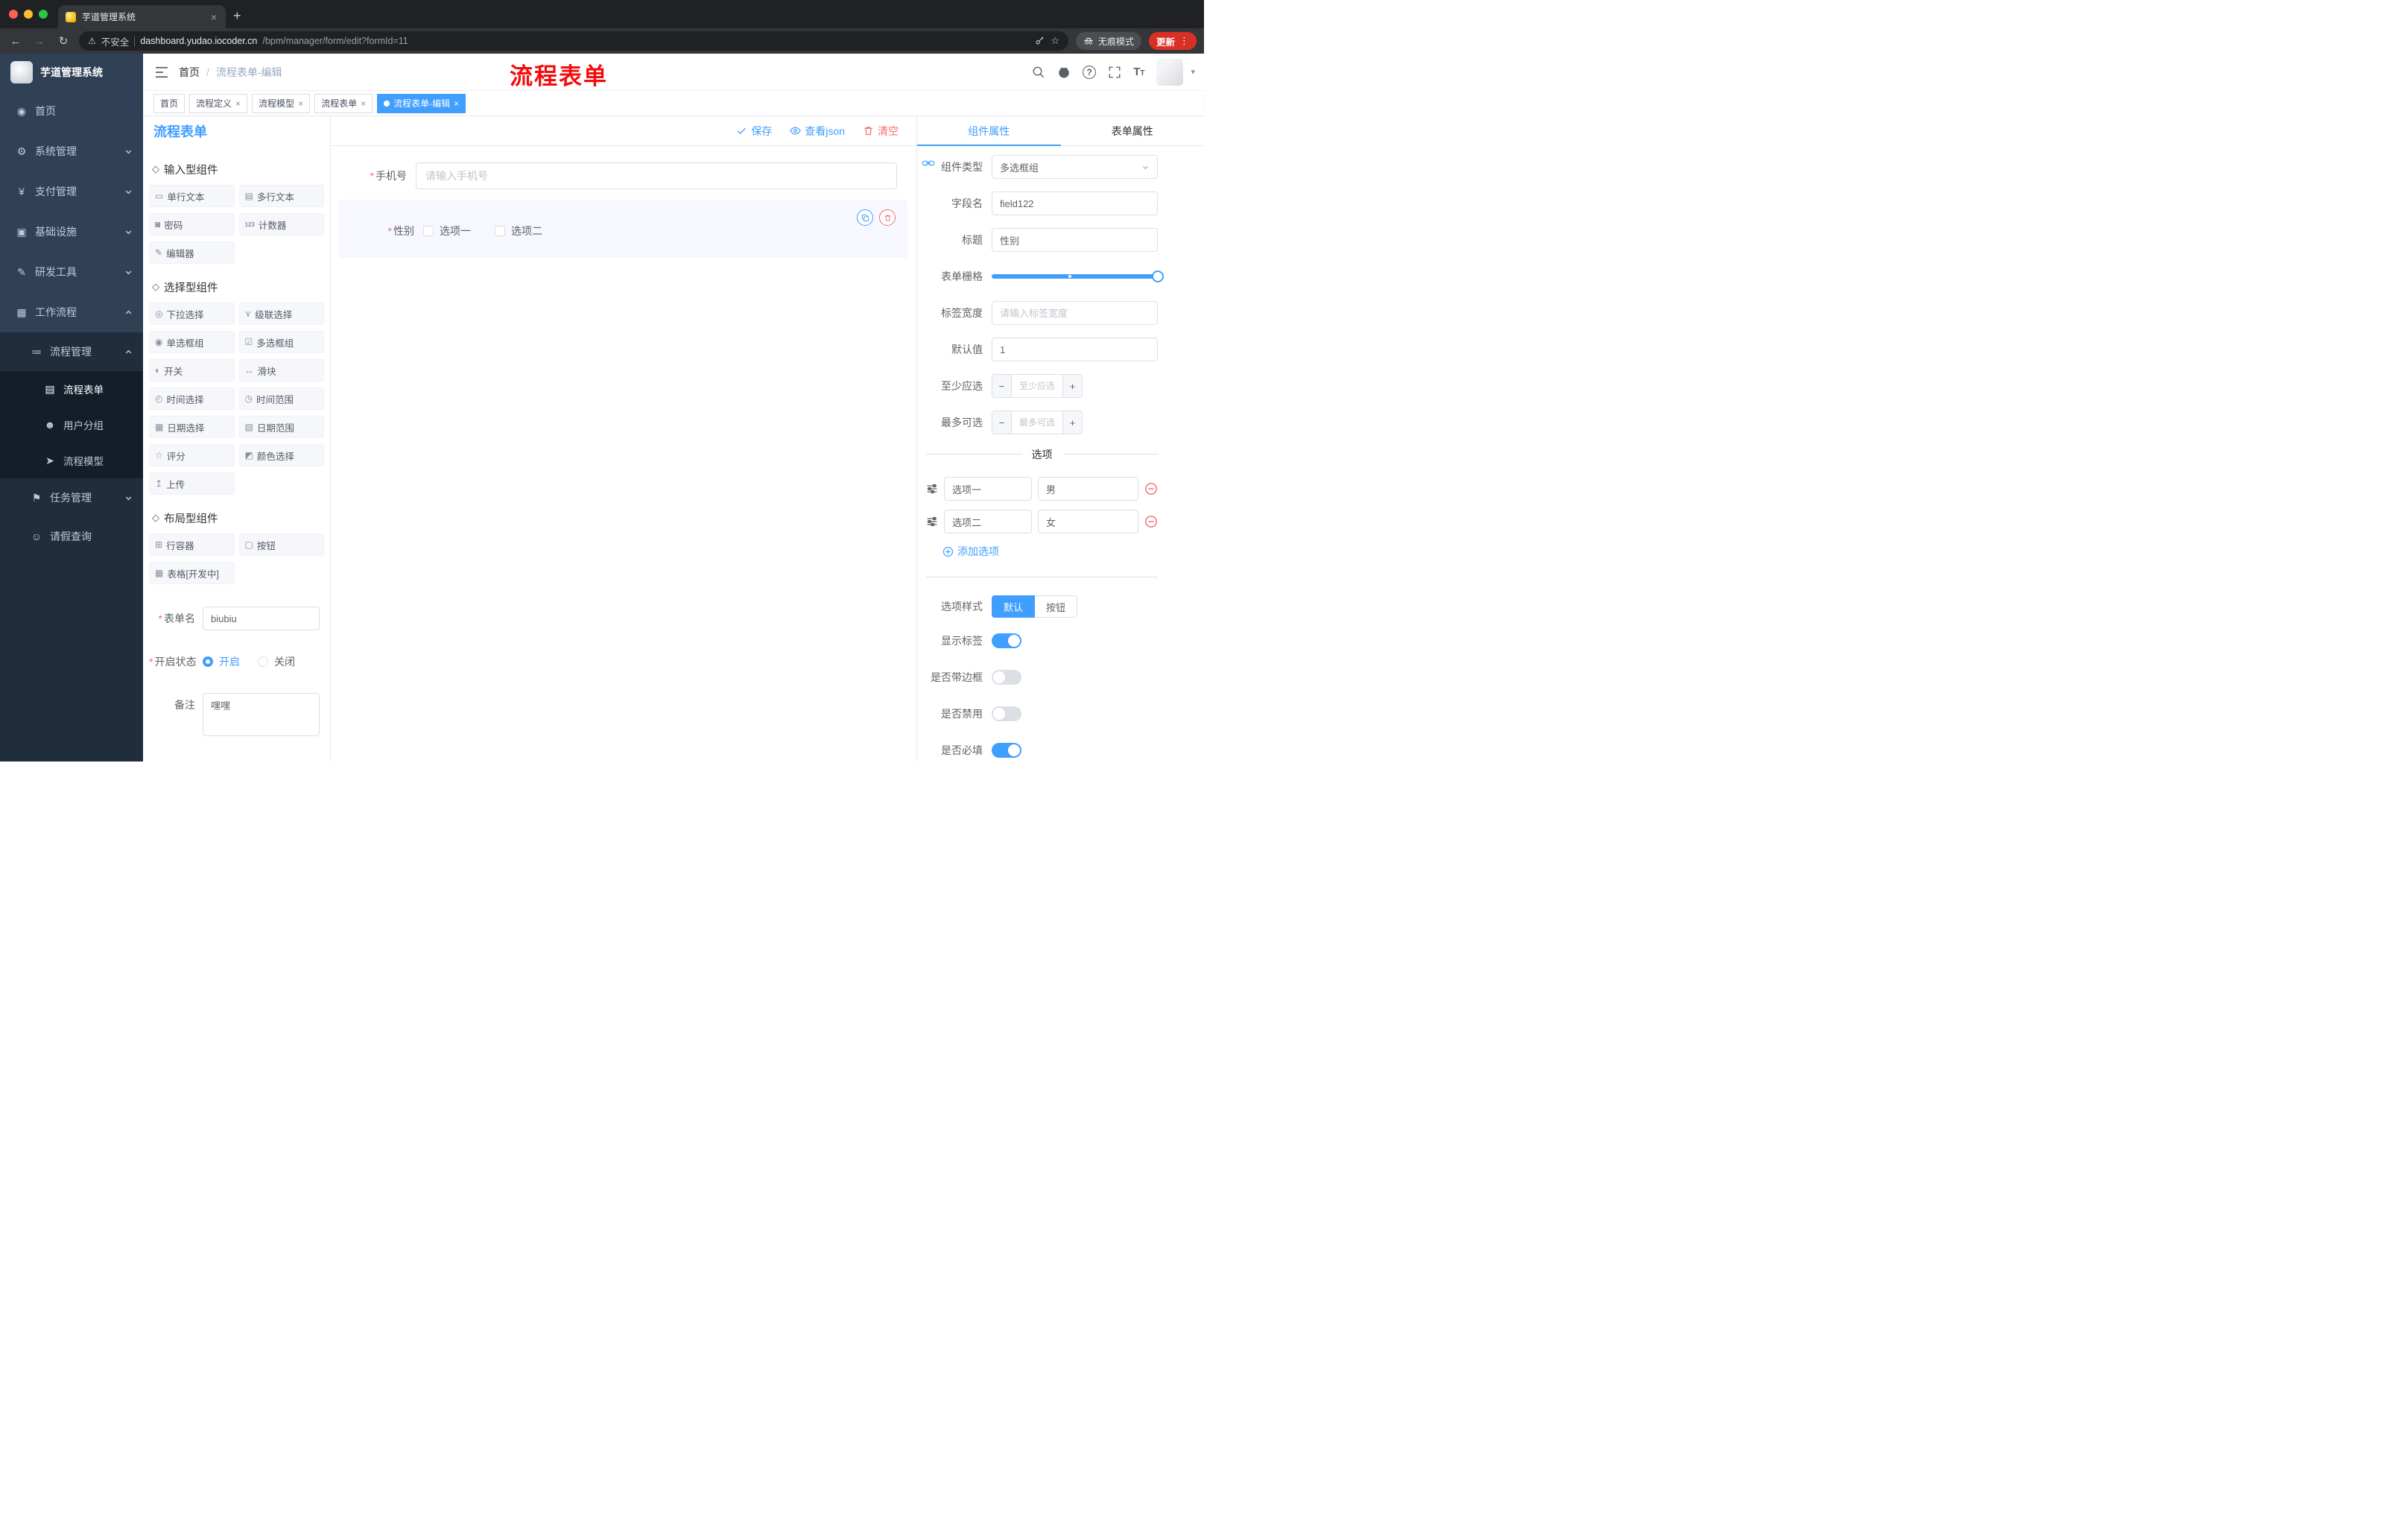 The width and height of the screenshot is (2408, 1523). I want to click on new-tab-button: +, so click(239, 18).